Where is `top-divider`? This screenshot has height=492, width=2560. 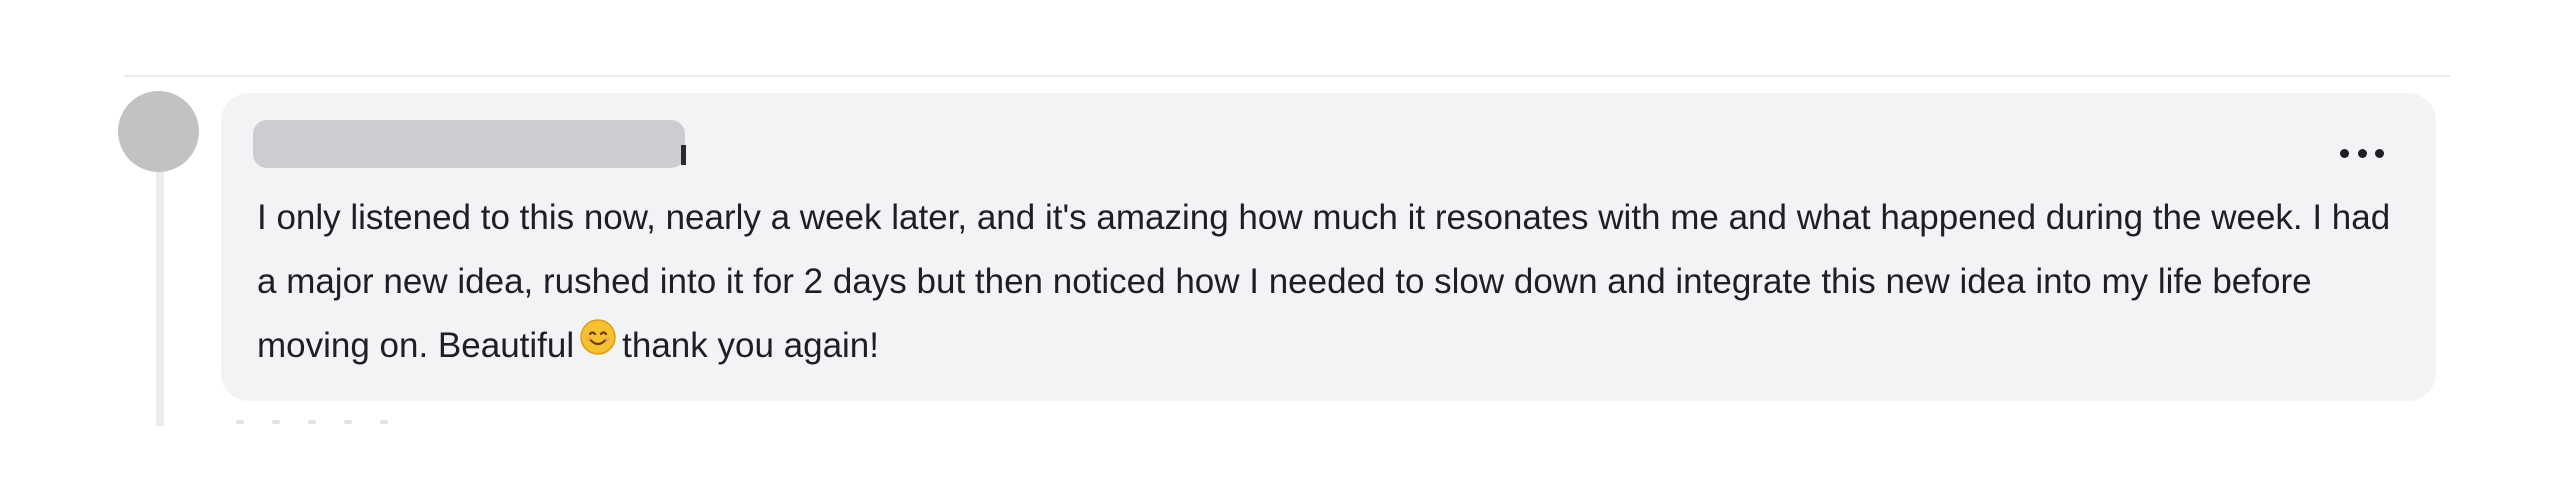
top-divider is located at coordinates (1287, 76).